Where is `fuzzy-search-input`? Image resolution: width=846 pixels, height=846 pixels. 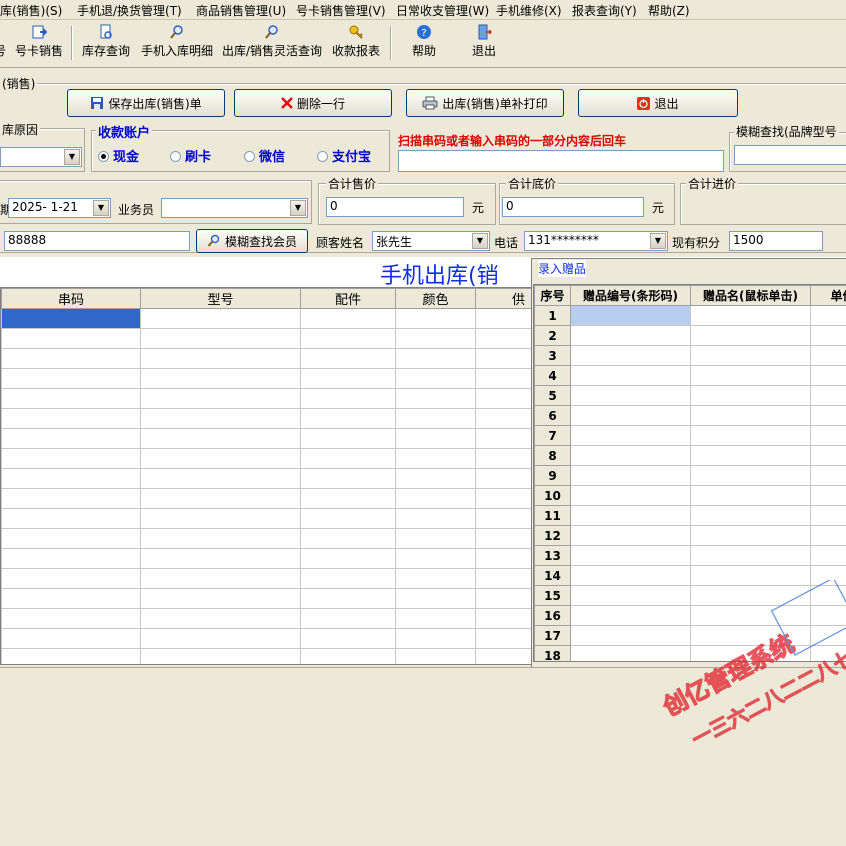 fuzzy-search-input is located at coordinates (790, 155).